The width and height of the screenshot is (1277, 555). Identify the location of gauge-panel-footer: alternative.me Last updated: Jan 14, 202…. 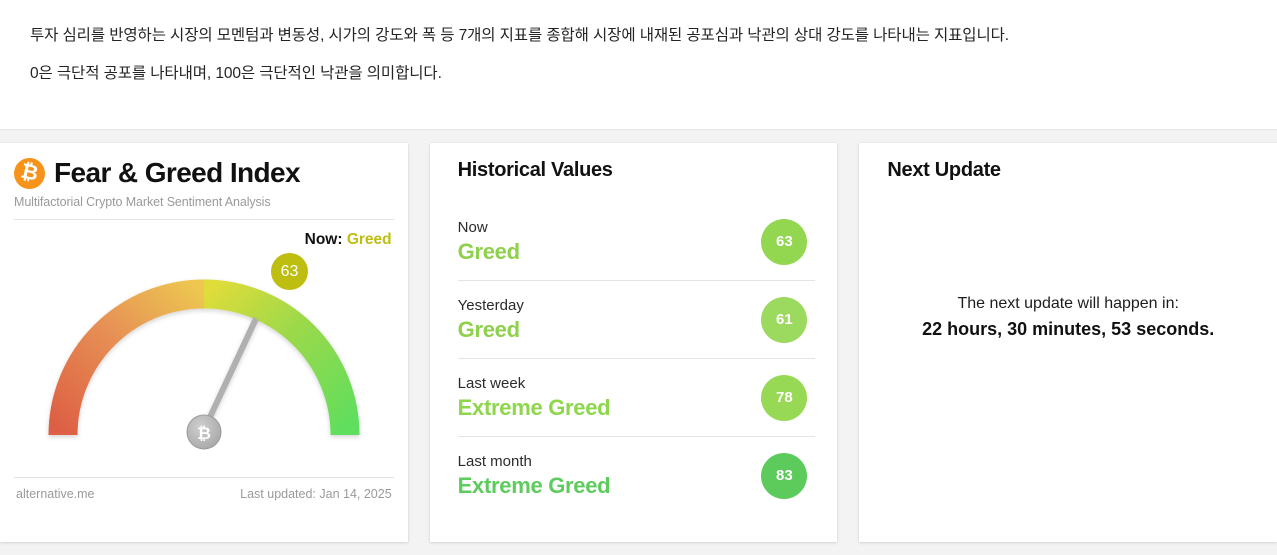
(204, 489).